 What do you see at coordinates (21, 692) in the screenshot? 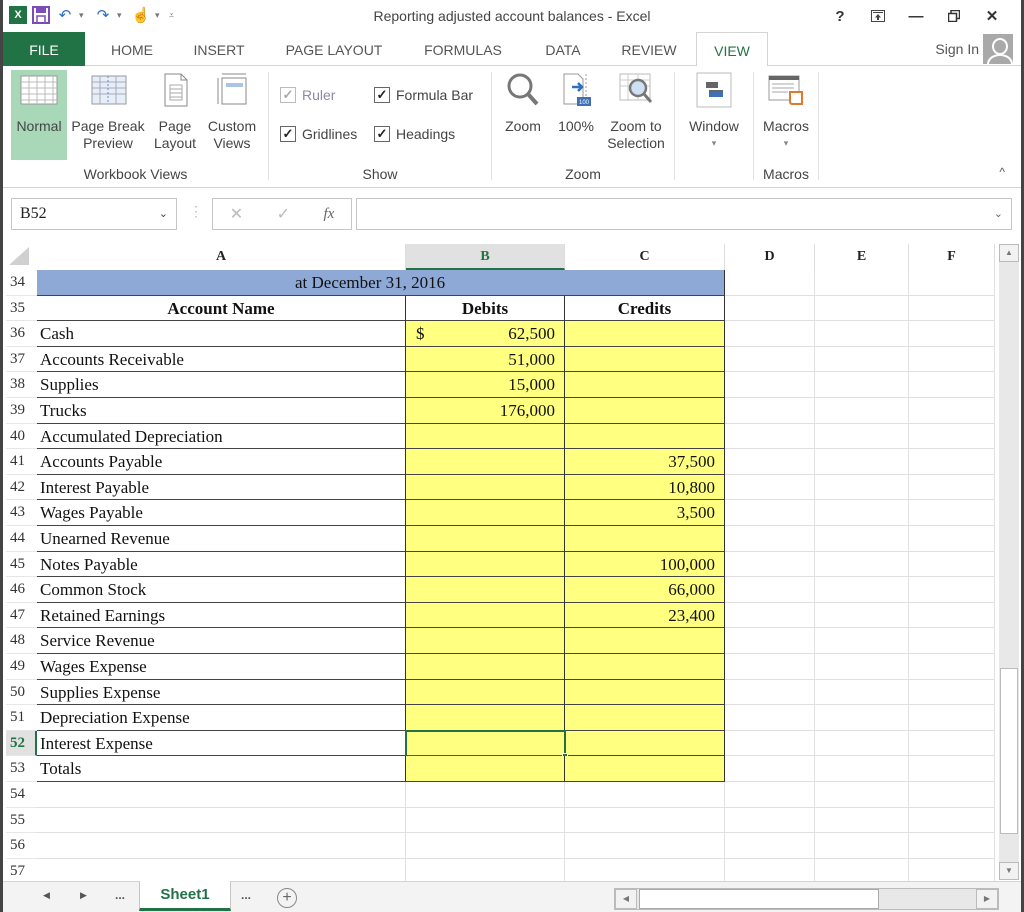
I see `row-header: 50` at bounding box center [21, 692].